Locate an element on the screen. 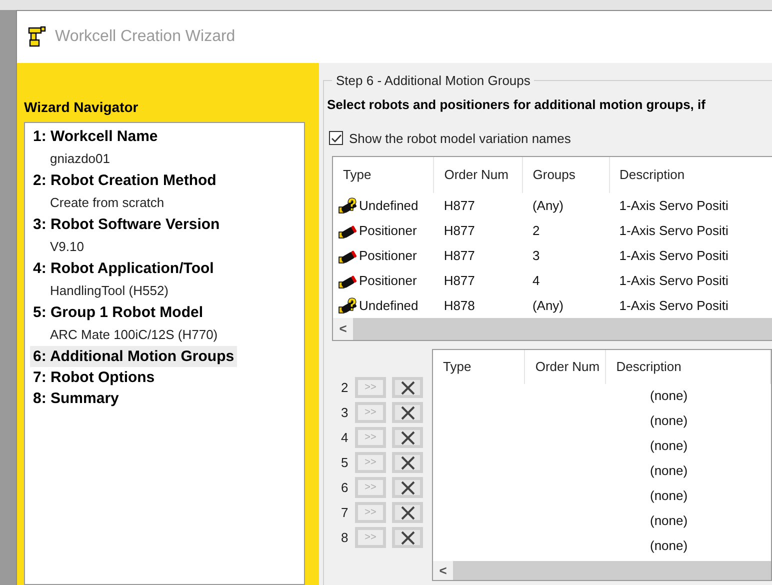 This screenshot has width=772, height=585. navigator-step: 8: Summary is located at coordinates (76, 398).